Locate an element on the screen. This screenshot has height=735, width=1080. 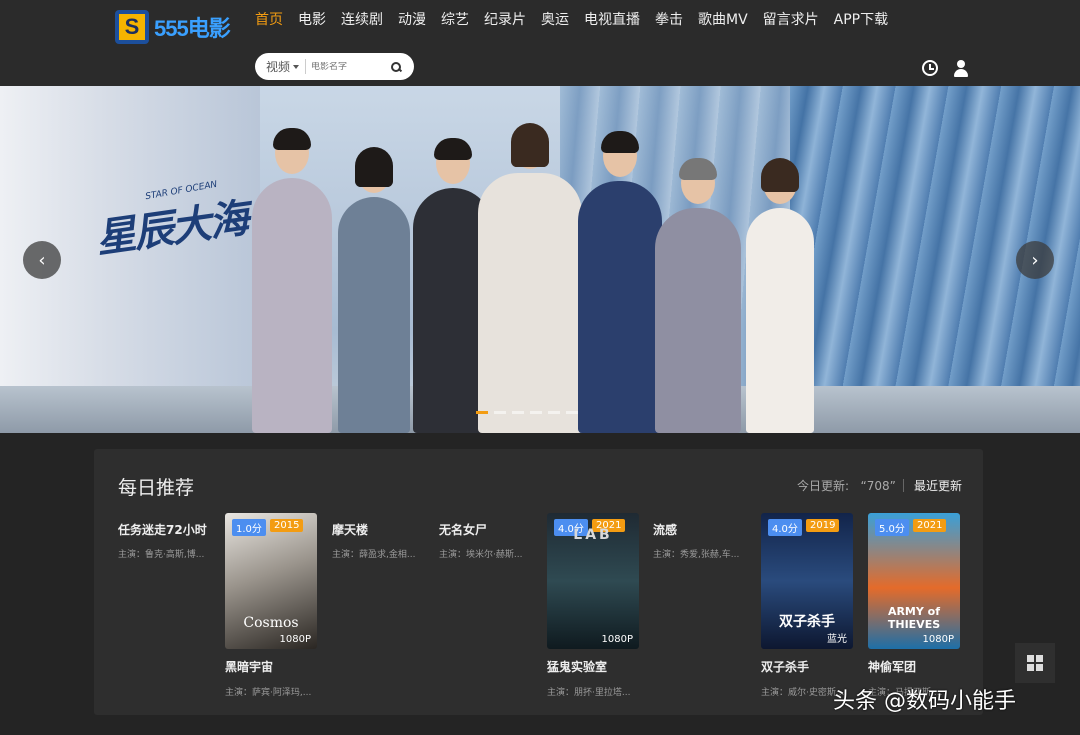
quality-badge: 蓝光 is located at coordinates (837, 639).